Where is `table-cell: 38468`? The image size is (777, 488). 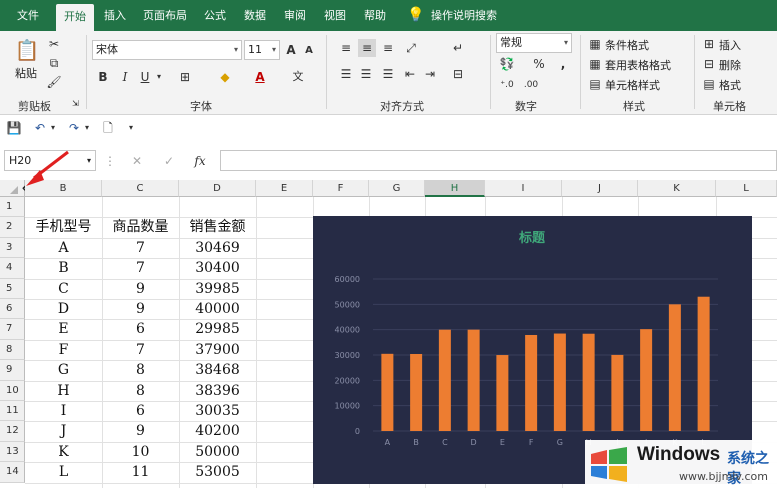 table-cell: 38468 is located at coordinates (217, 370).